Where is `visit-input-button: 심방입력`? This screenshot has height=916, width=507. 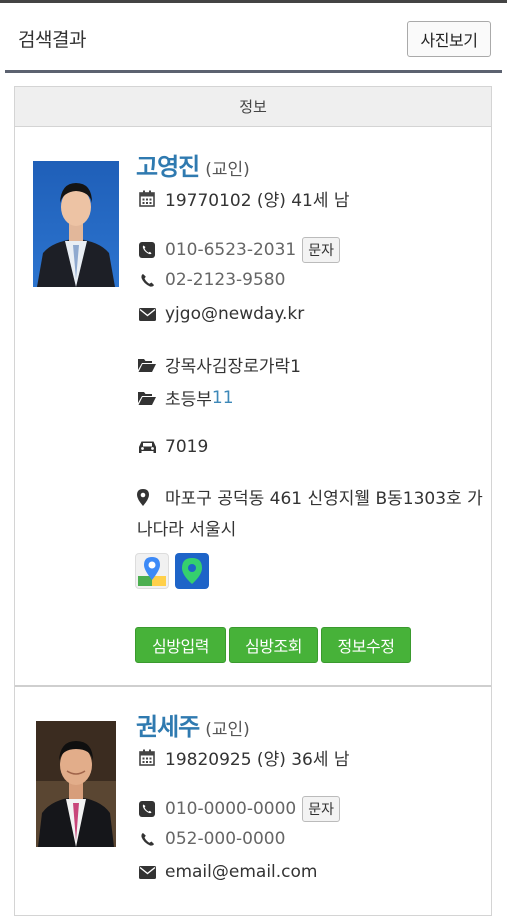
visit-input-button: 심방입력 is located at coordinates (180, 645).